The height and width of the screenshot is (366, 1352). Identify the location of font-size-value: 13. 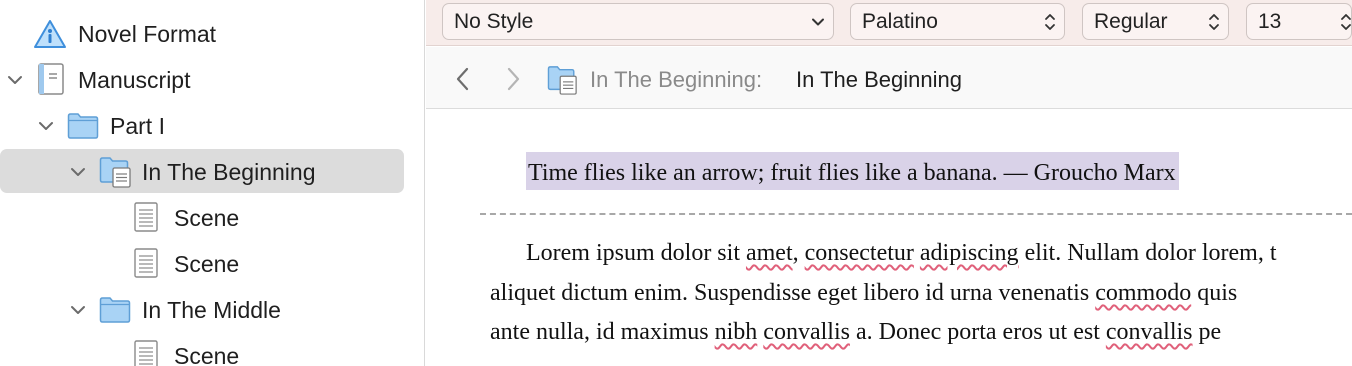
(1270, 21).